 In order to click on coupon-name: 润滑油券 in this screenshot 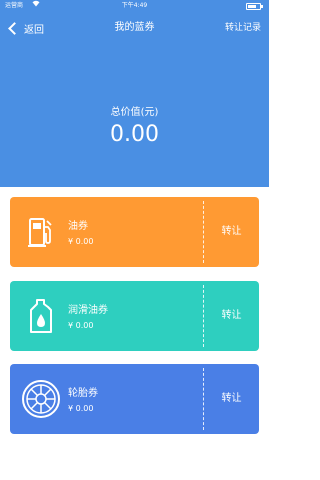, I will do `click(88, 310)`.